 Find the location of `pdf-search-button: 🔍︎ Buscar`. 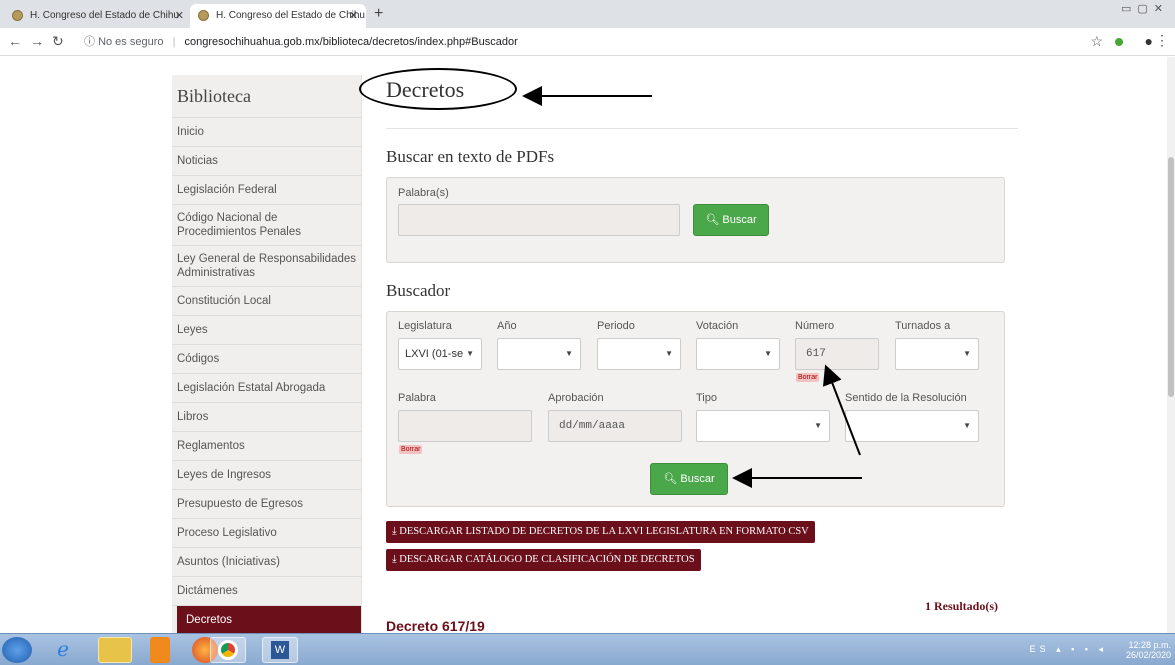

pdf-search-button: 🔍︎ Buscar is located at coordinates (731, 220).